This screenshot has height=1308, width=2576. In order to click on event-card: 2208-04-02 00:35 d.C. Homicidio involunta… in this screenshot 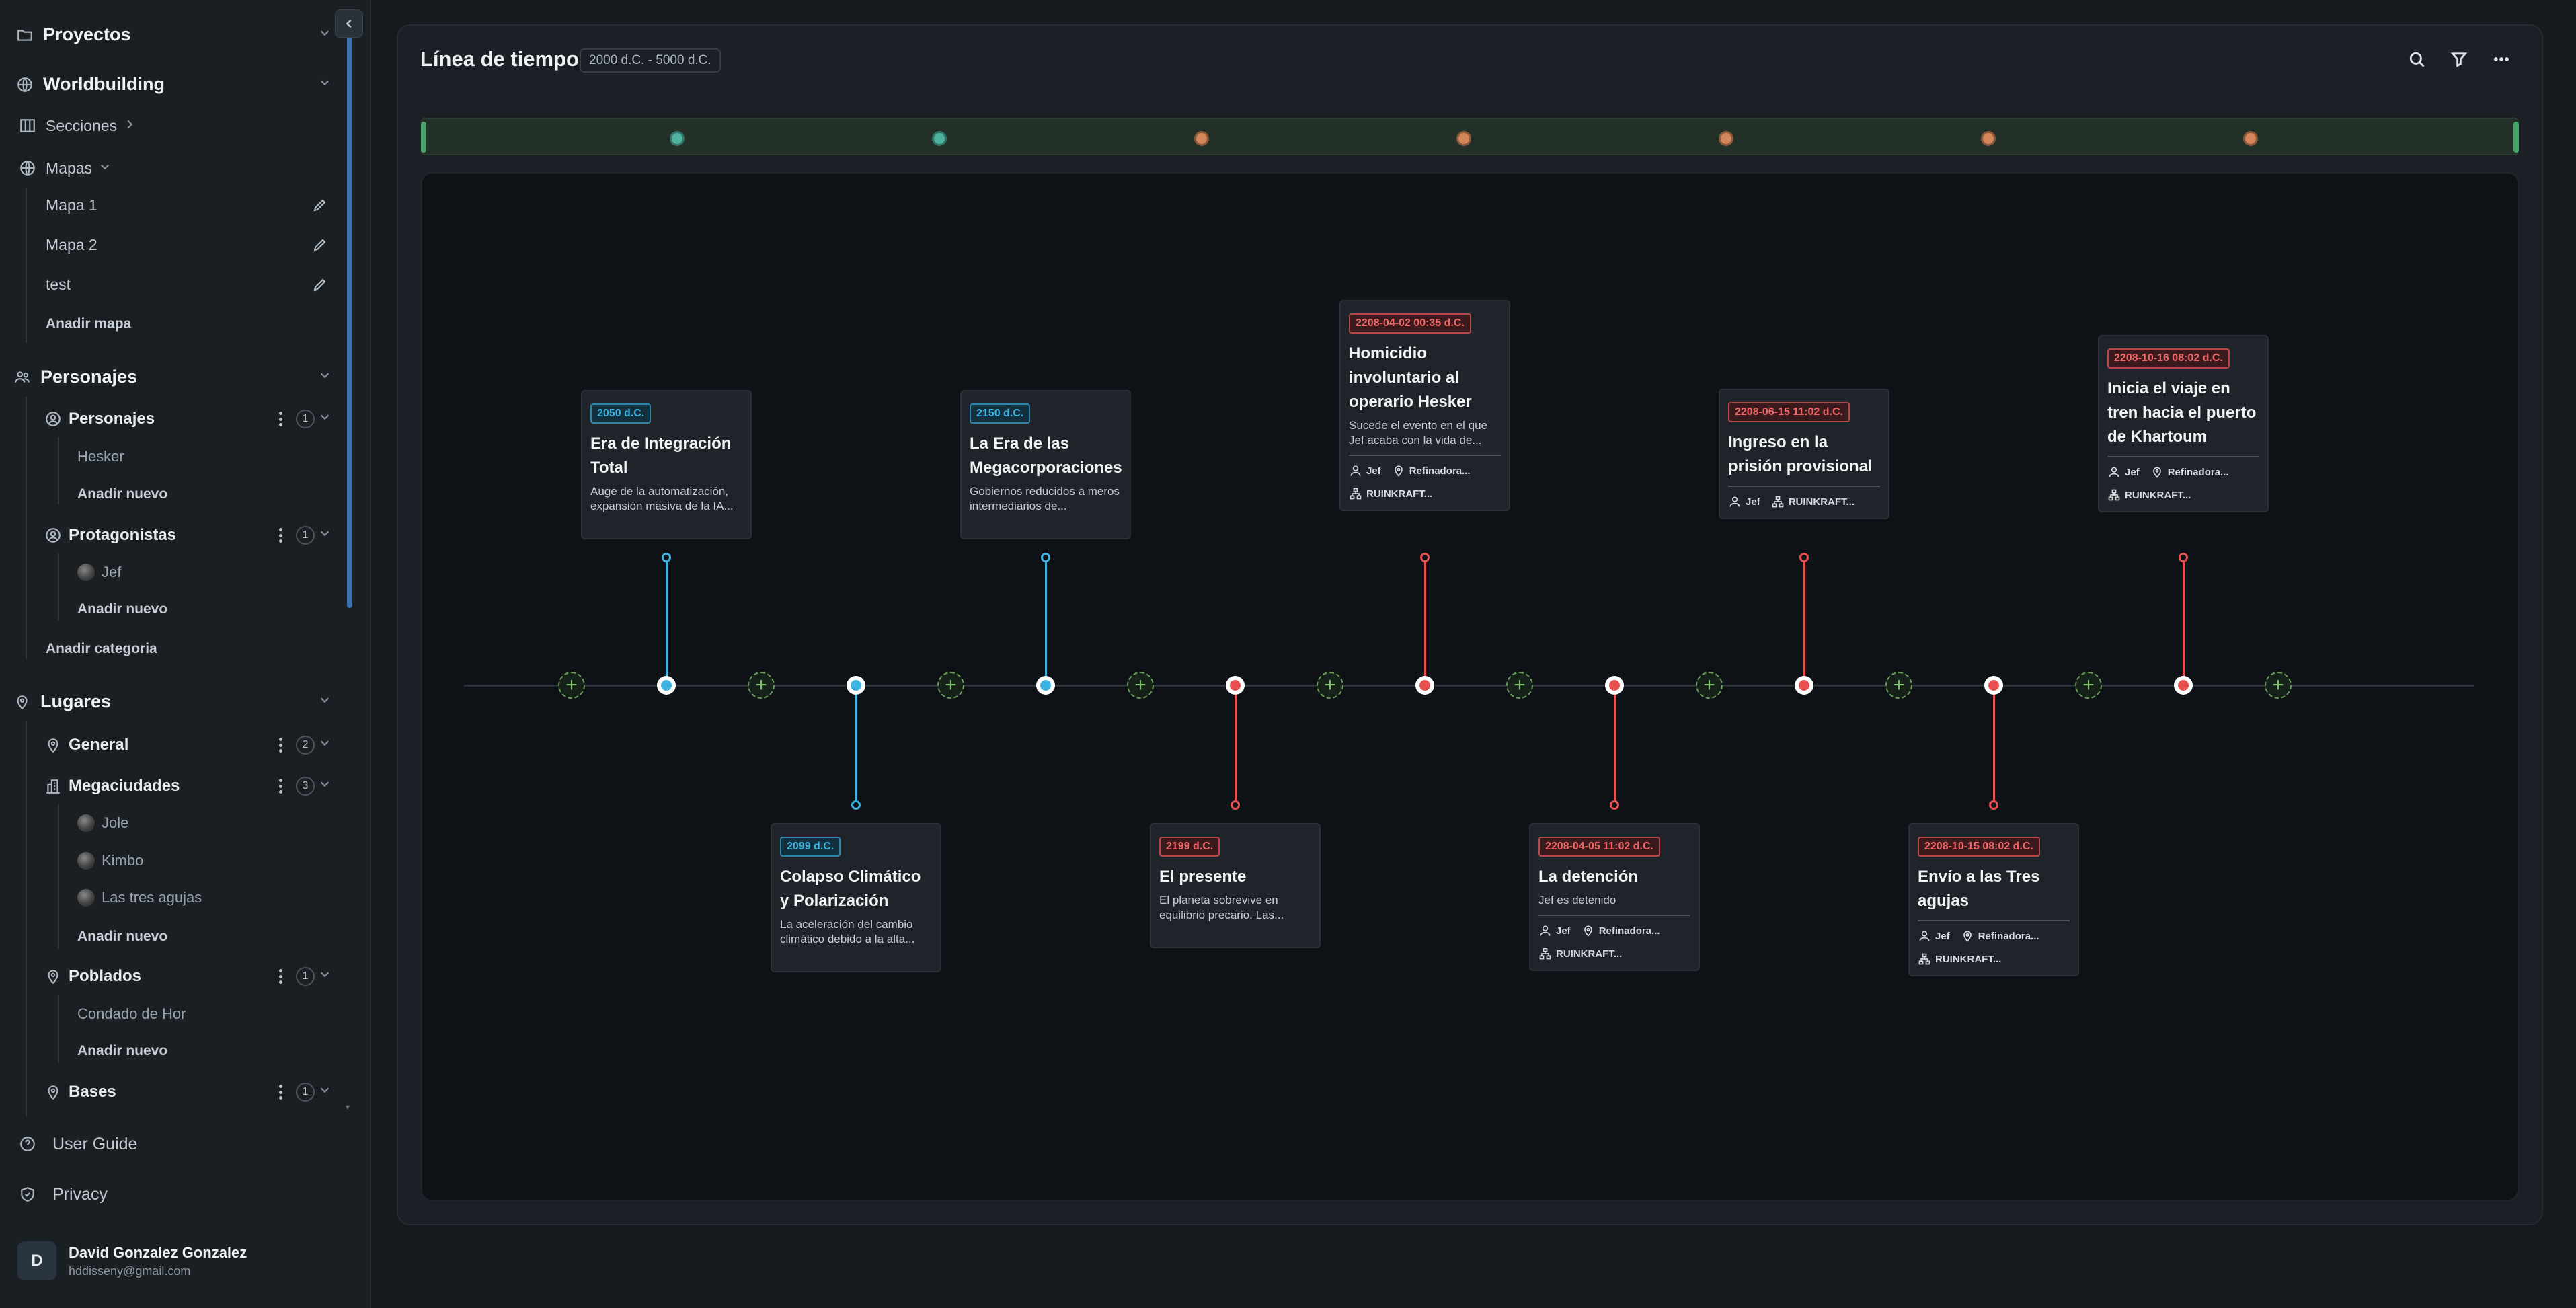, I will do `click(1425, 405)`.